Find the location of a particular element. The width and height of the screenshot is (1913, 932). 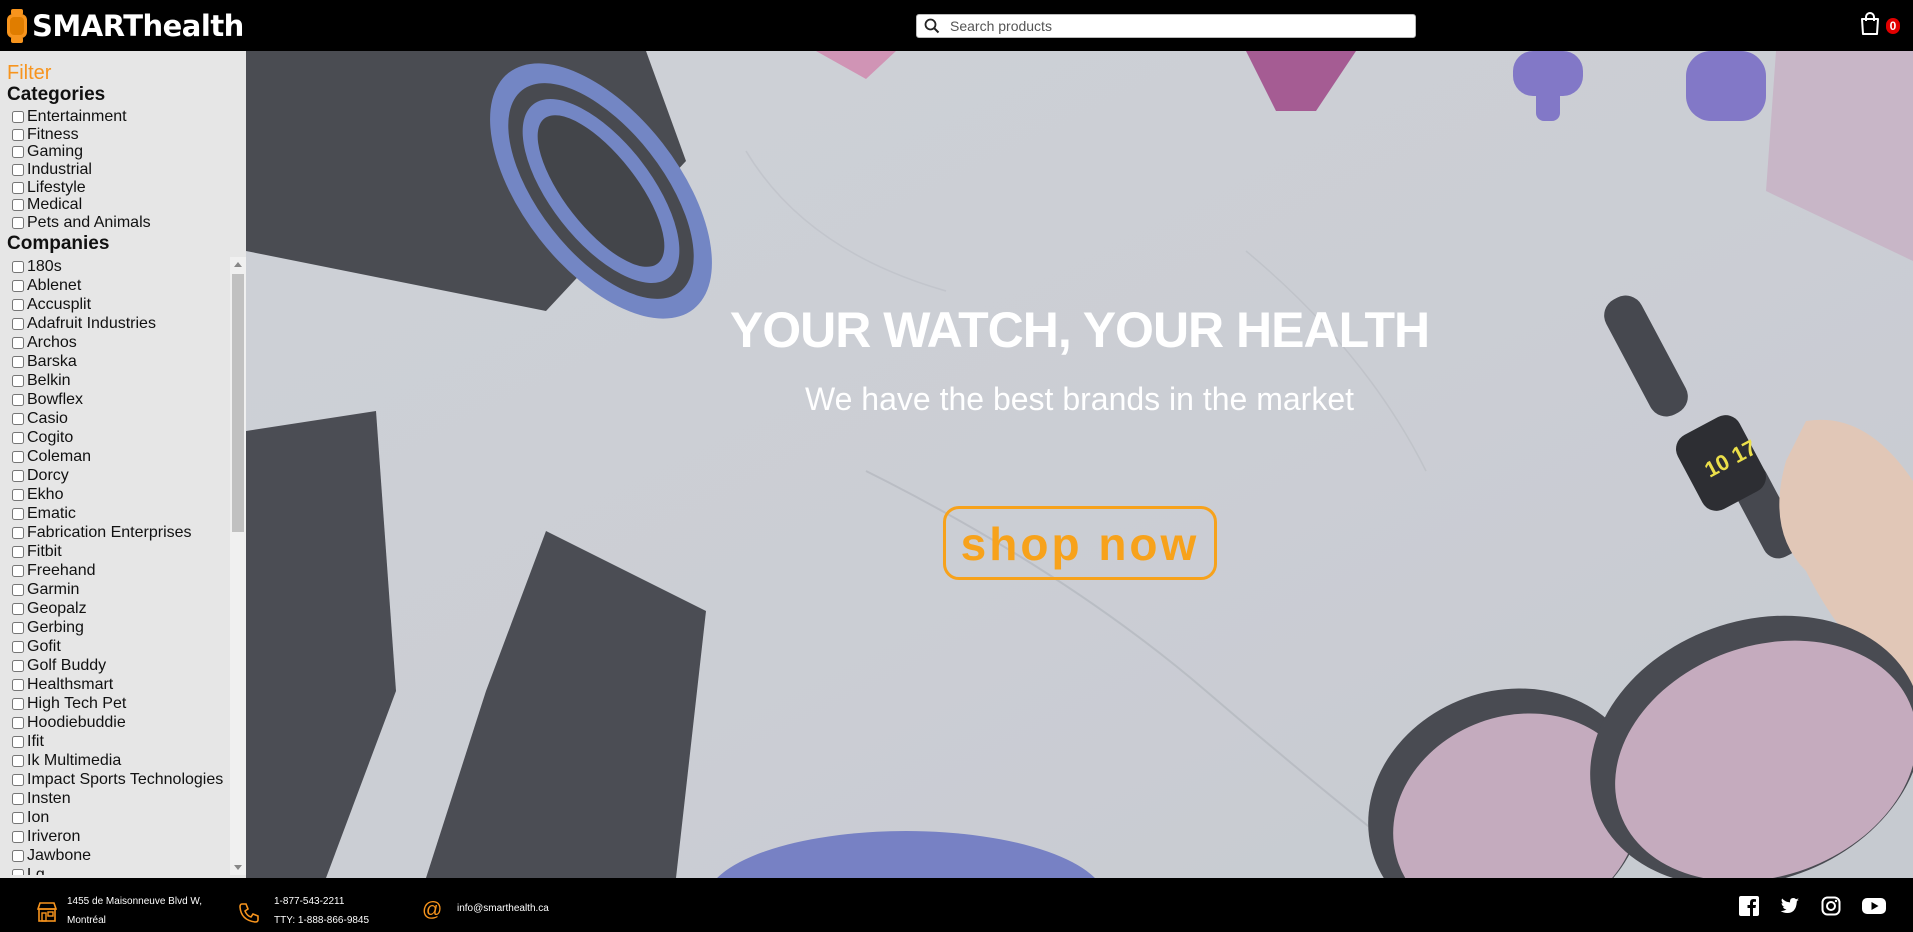

company-option: Insten is located at coordinates (120, 798).